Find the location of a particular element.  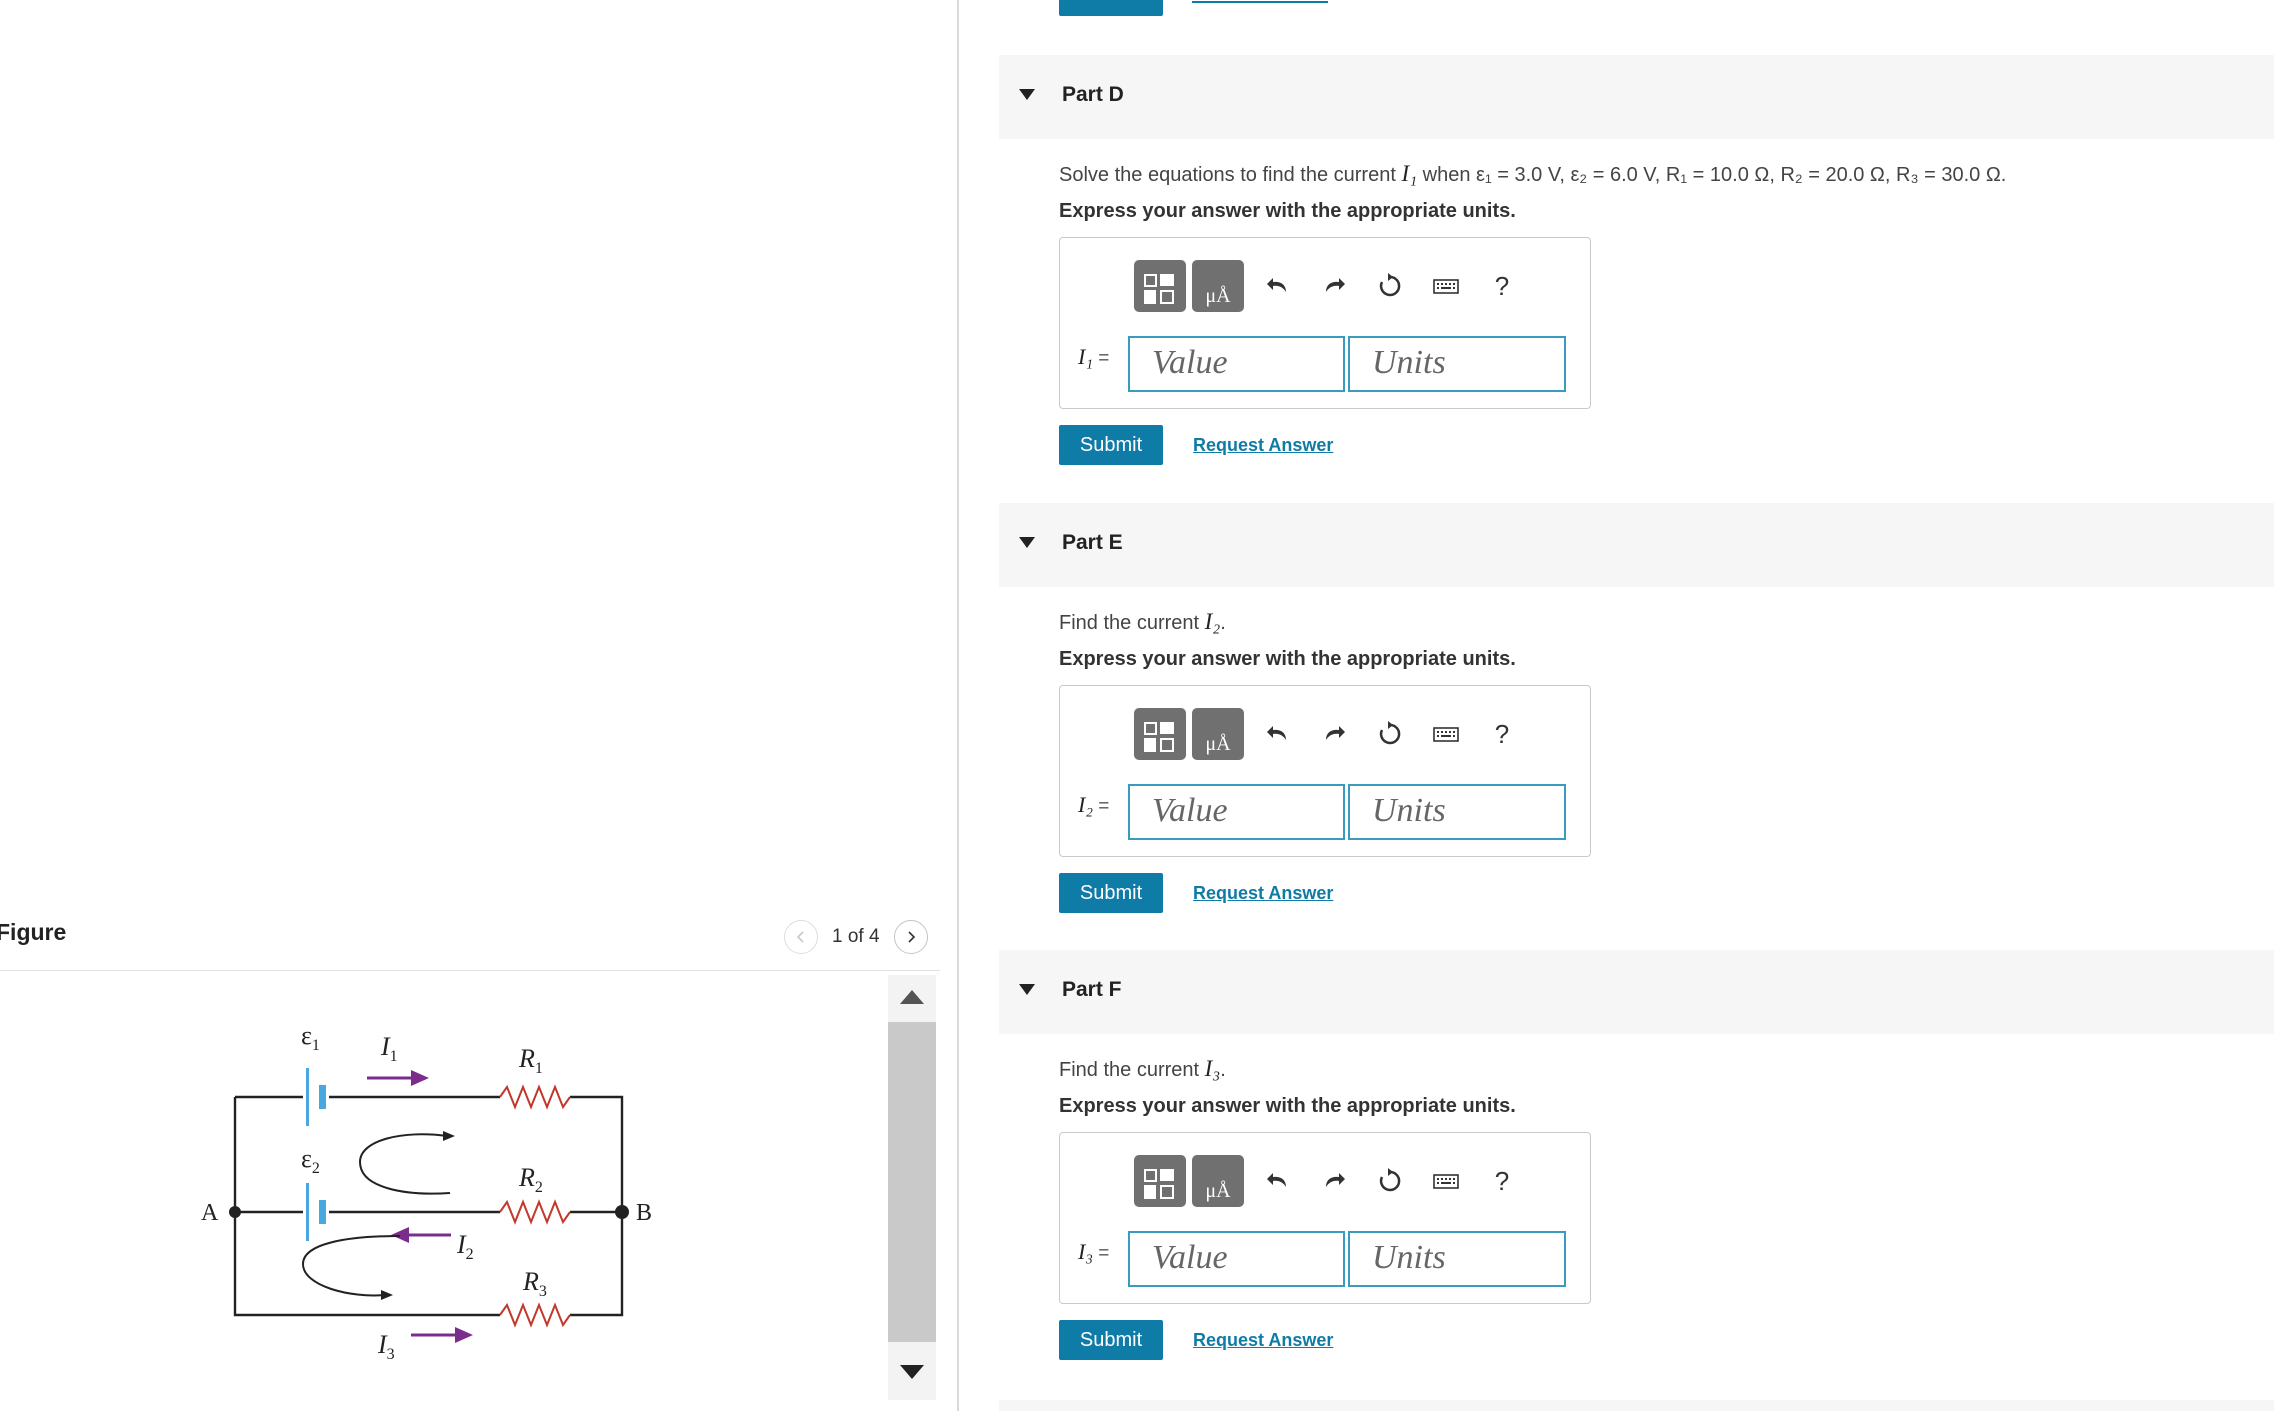

figure-navigation: 1 of 4 is located at coordinates (856, 937).